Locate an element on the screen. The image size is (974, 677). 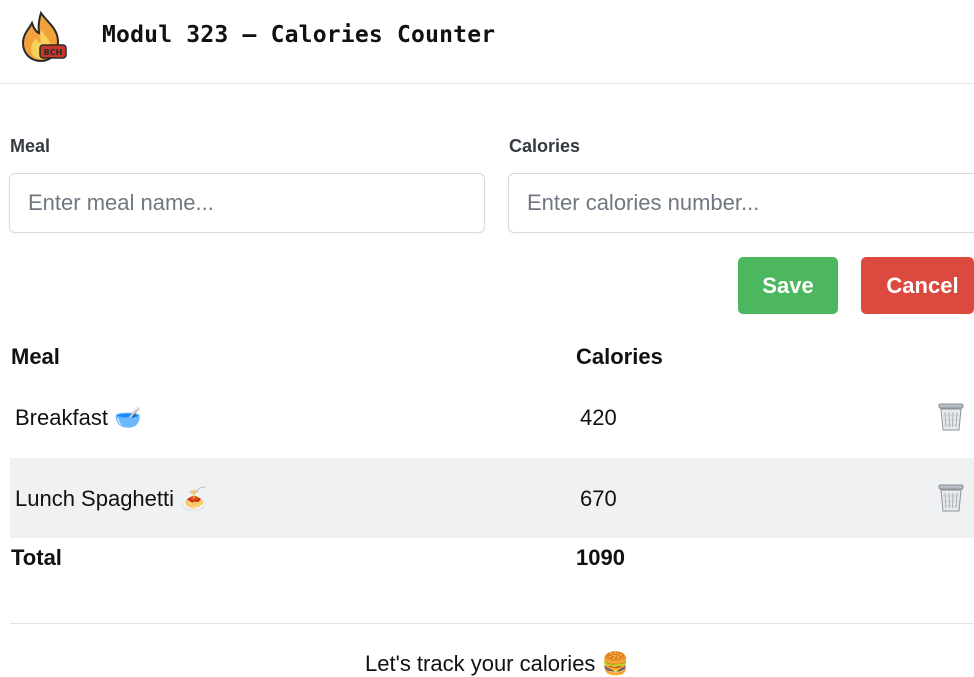
meal-name: Lunch Spaghetti is located at coordinates (95, 498).